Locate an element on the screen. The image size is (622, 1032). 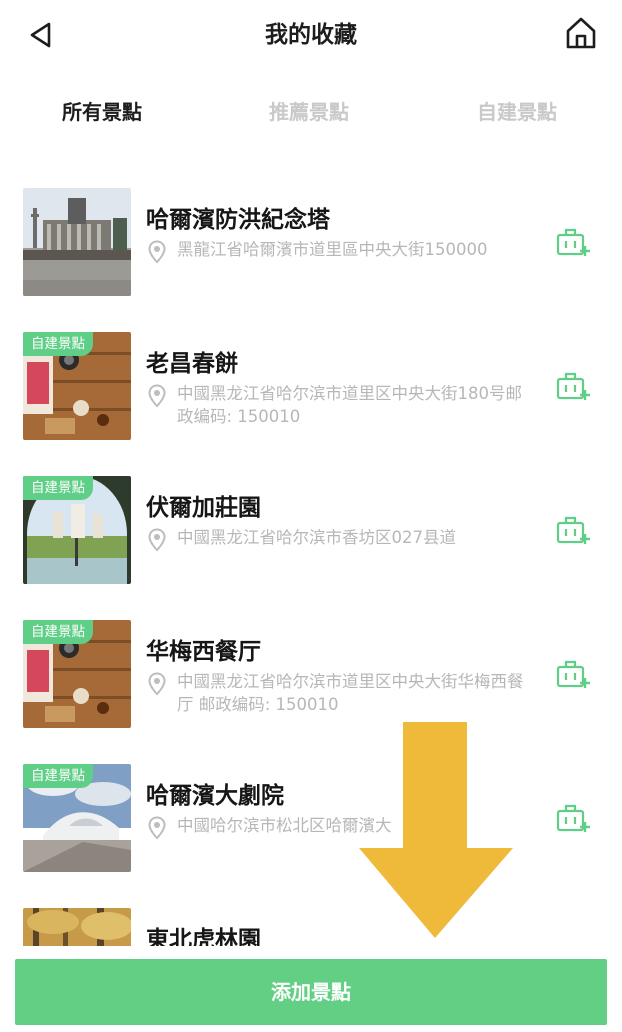
spot-name: 华梅西餐厅 is located at coordinates (203, 652).